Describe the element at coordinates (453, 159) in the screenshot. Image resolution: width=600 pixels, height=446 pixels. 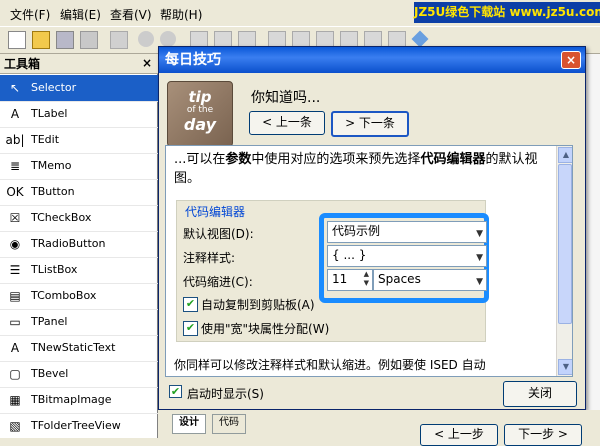
I see `tip-bold-editor: 代码编辑器` at that location.